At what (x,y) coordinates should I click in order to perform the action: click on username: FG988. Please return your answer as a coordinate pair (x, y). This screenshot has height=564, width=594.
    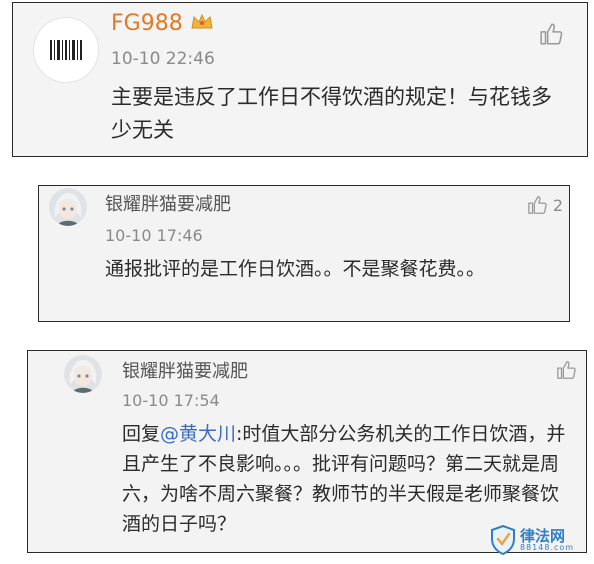
    Looking at the image, I should click on (162, 23).